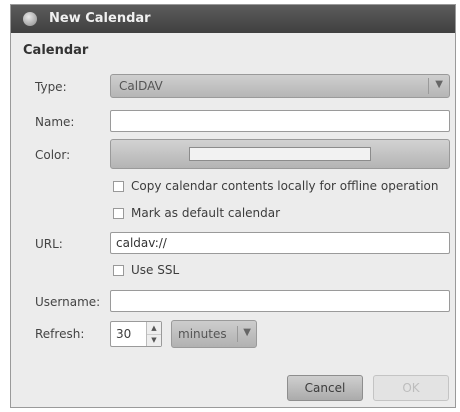 The height and width of the screenshot is (412, 460). What do you see at coordinates (60, 334) in the screenshot?
I see `refresh-label: Refresh:` at bounding box center [60, 334].